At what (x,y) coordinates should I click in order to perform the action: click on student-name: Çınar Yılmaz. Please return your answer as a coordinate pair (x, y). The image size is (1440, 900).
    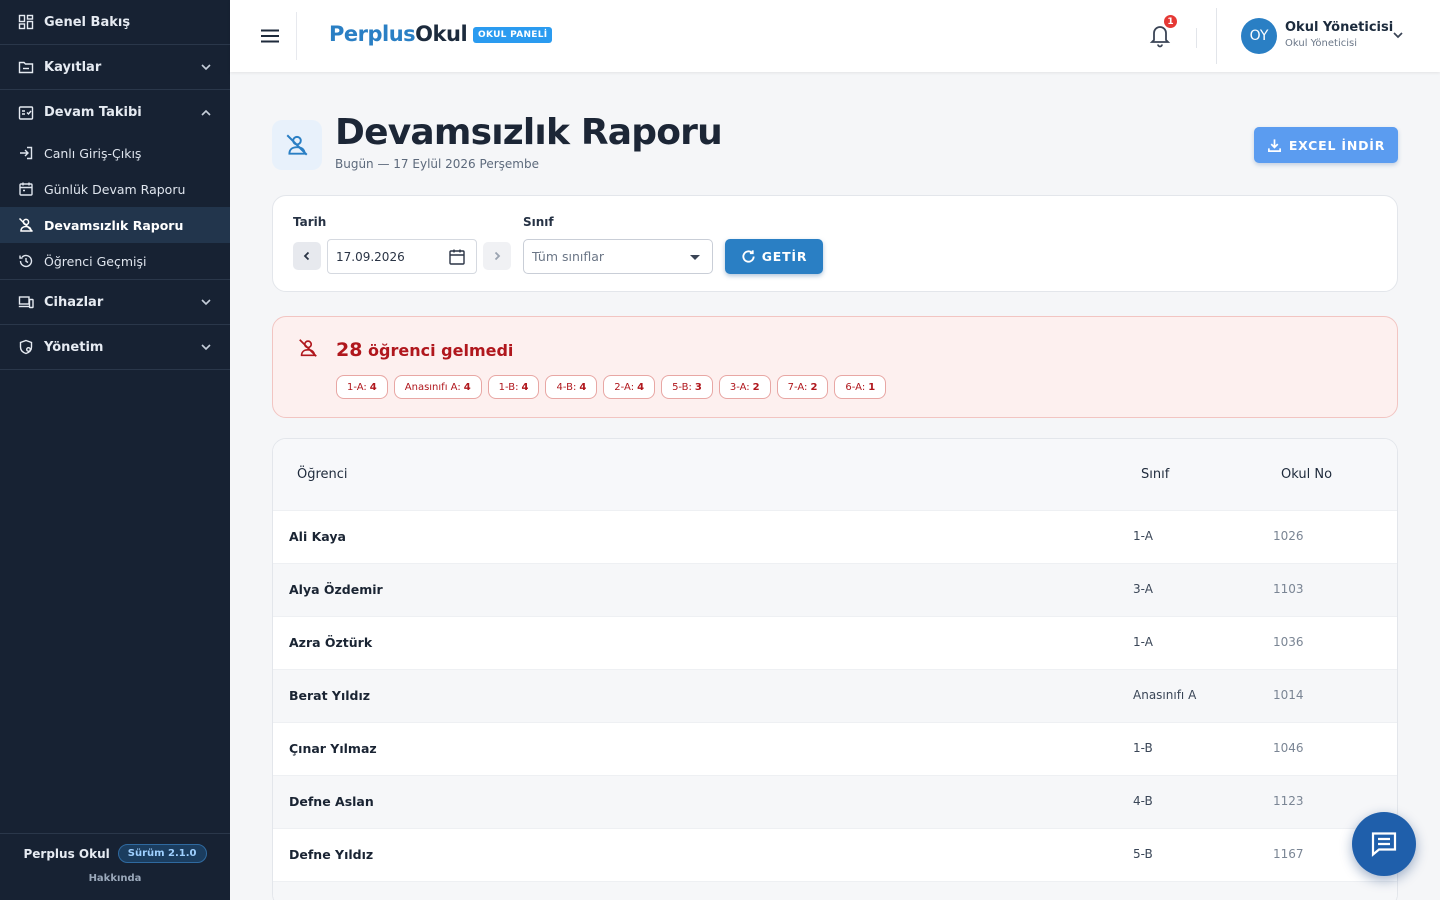
    Looking at the image, I should click on (333, 748).